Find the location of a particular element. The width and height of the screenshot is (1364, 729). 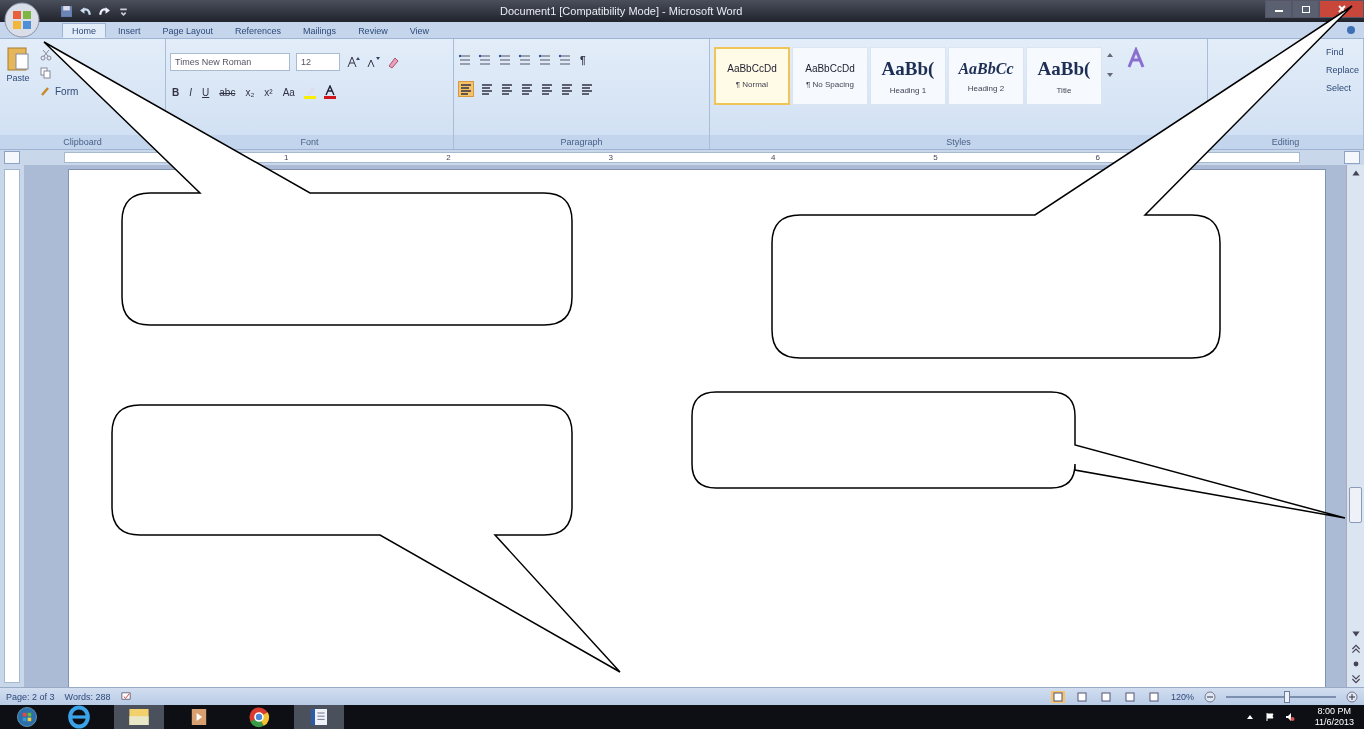

folder-icon is located at coordinates (139, 717).